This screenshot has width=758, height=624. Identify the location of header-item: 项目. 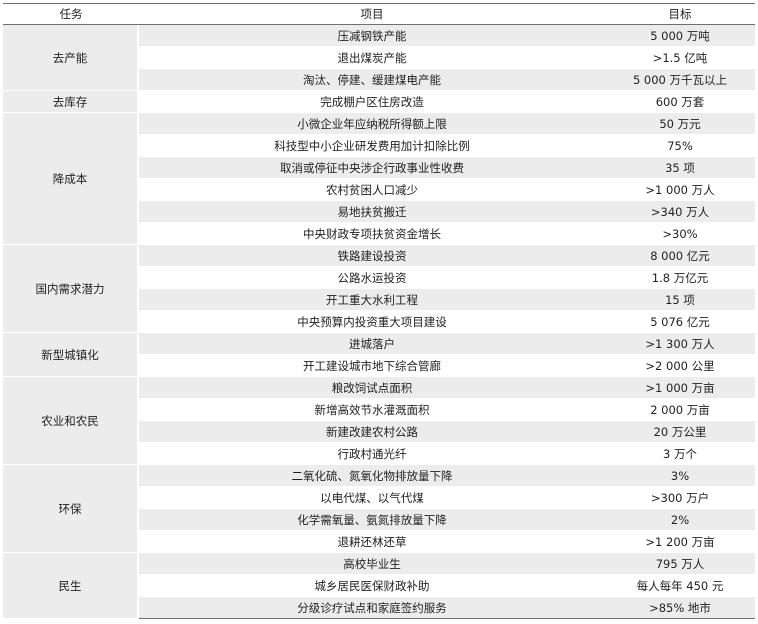
(372, 14).